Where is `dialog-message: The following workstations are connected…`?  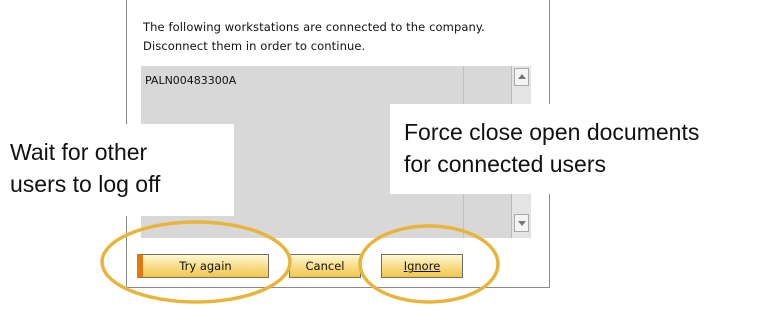
dialog-message: The following workstations are connected… is located at coordinates (343, 37).